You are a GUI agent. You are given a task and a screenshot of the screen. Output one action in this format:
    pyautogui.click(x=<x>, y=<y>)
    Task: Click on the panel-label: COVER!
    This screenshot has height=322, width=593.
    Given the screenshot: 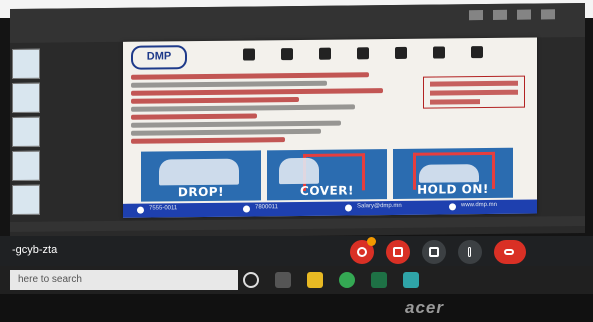 What is the action you would take?
    pyautogui.click(x=327, y=190)
    